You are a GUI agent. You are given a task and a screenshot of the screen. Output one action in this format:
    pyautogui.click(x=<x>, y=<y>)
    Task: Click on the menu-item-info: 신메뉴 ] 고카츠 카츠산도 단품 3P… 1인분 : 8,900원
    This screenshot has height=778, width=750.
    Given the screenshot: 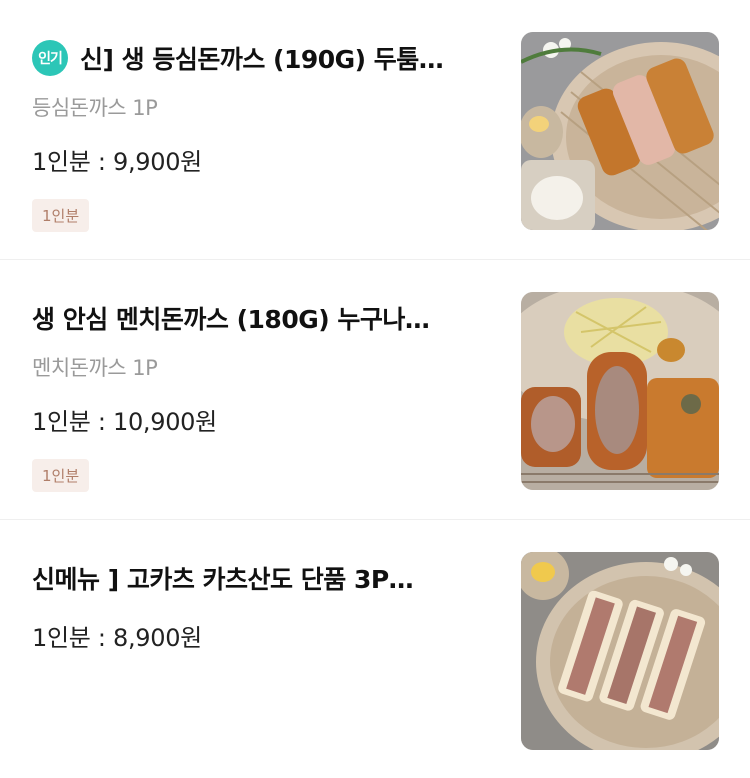 What is the action you would take?
    pyautogui.click(x=267, y=586)
    